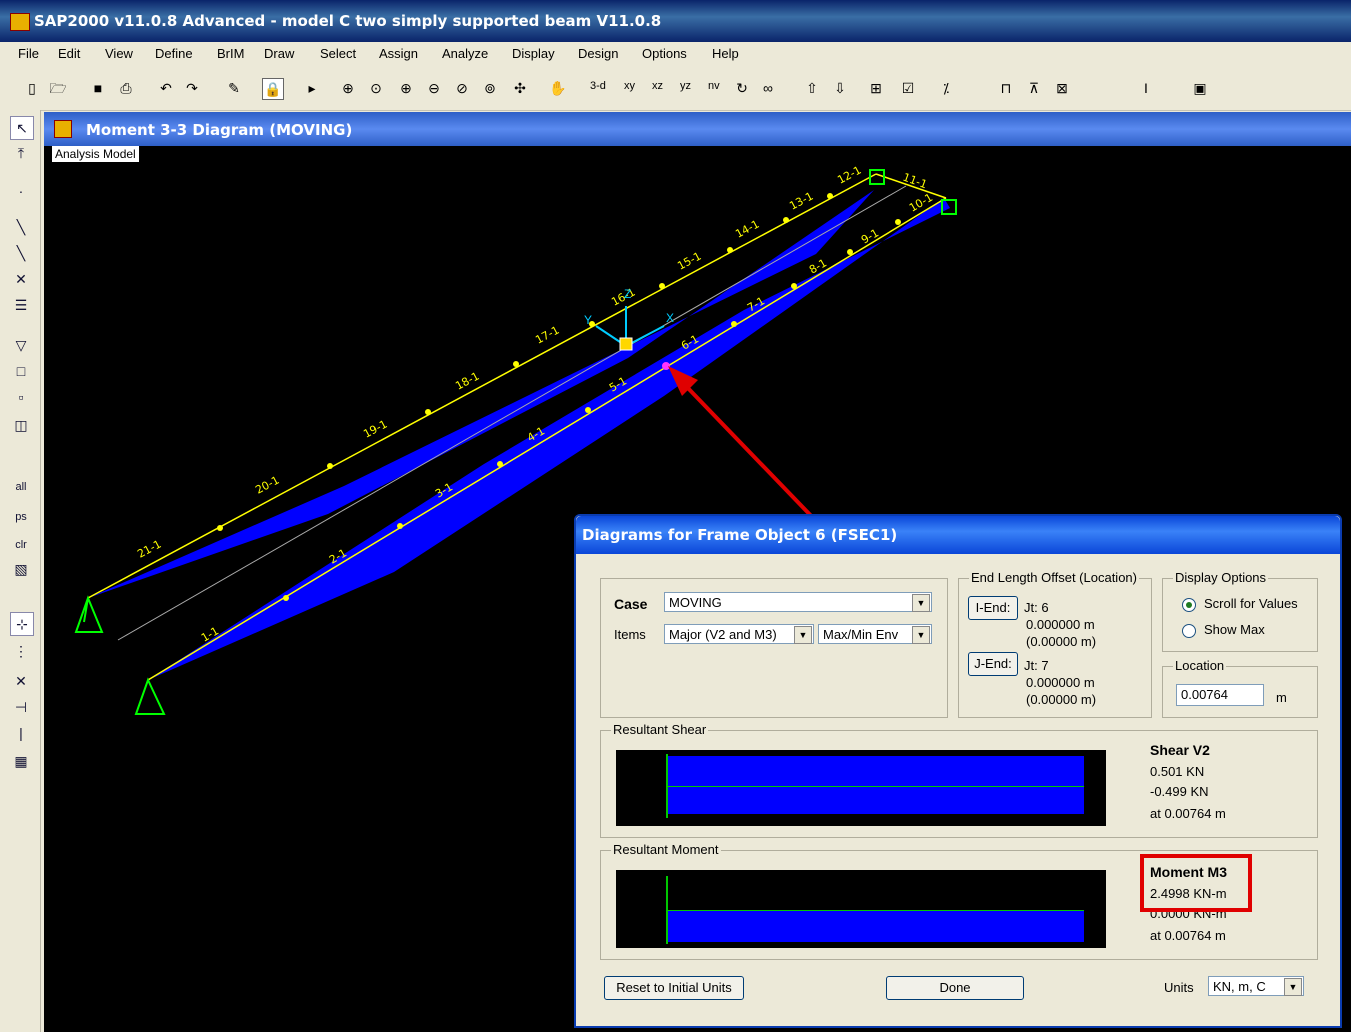  What do you see at coordinates (234, 88) in the screenshot?
I see `pencil-icon: ✎` at bounding box center [234, 88].